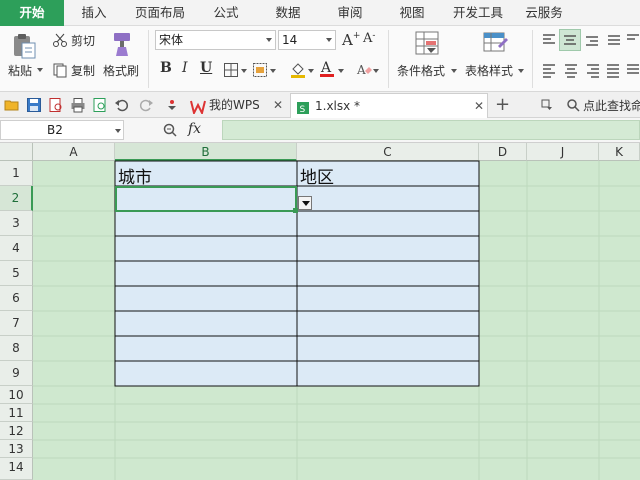 This screenshot has width=640, height=480. What do you see at coordinates (421, 70) in the screenshot?
I see `conditional-format-button: 条件格式` at bounding box center [421, 70].